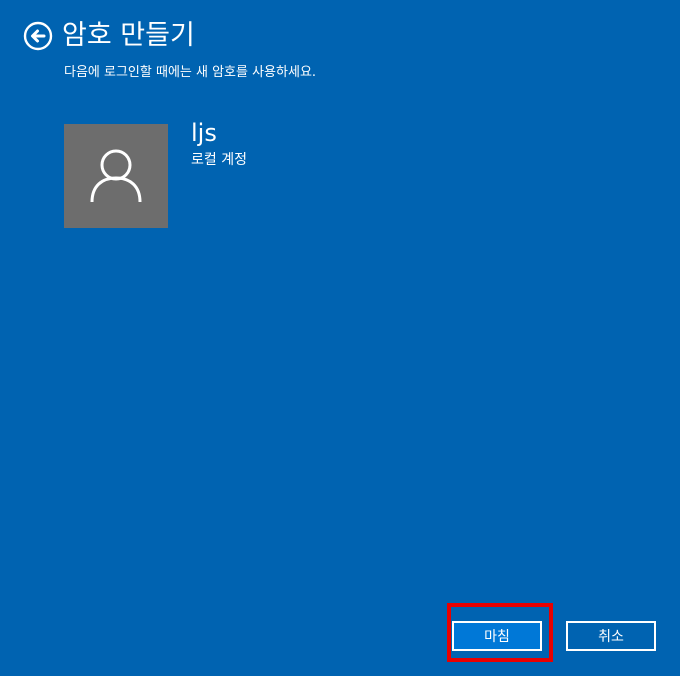 This screenshot has height=676, width=680. Describe the element at coordinates (219, 160) in the screenshot. I see `account-type: 로컬 계정` at that location.